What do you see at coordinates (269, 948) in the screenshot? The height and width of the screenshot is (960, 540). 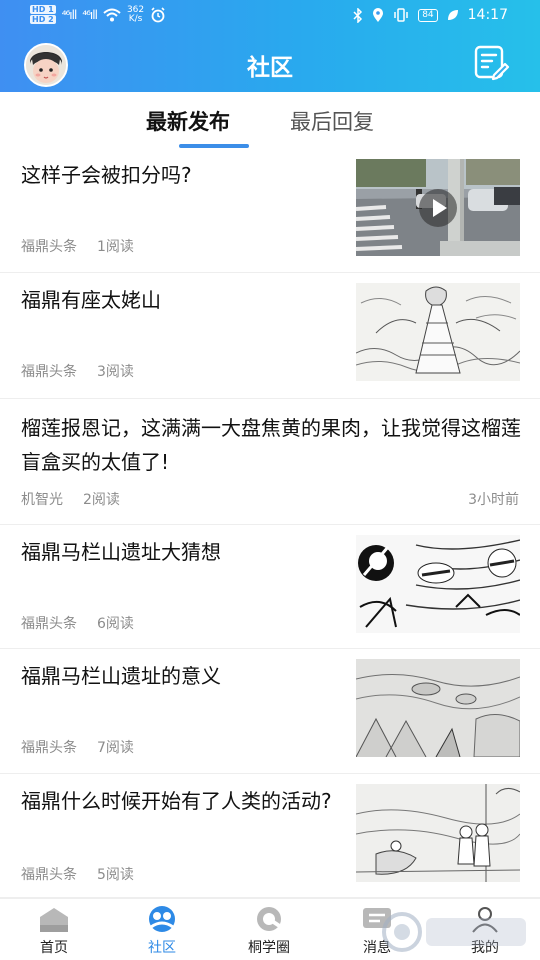 I see `tab-circle-label: 桐学圈` at bounding box center [269, 948].